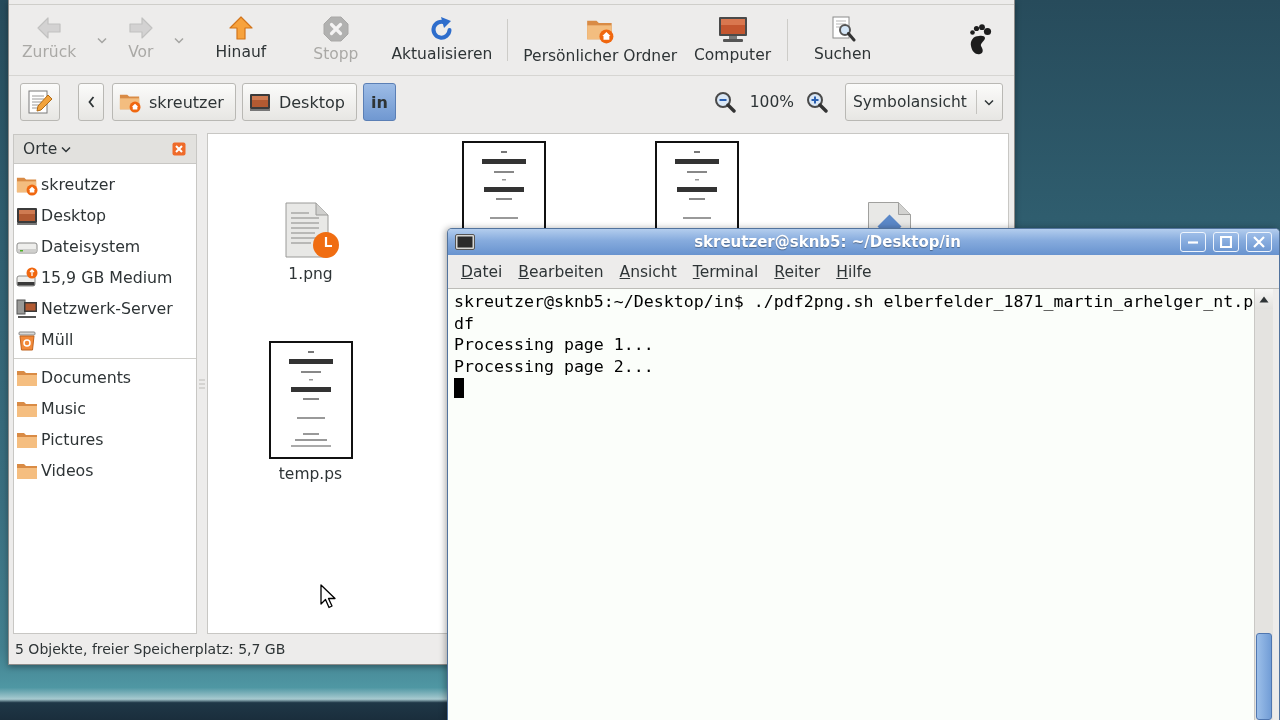 The height and width of the screenshot is (720, 1280). Describe the element at coordinates (924, 102) in the screenshot. I see `view-dropdown: Symbolansicht` at that location.